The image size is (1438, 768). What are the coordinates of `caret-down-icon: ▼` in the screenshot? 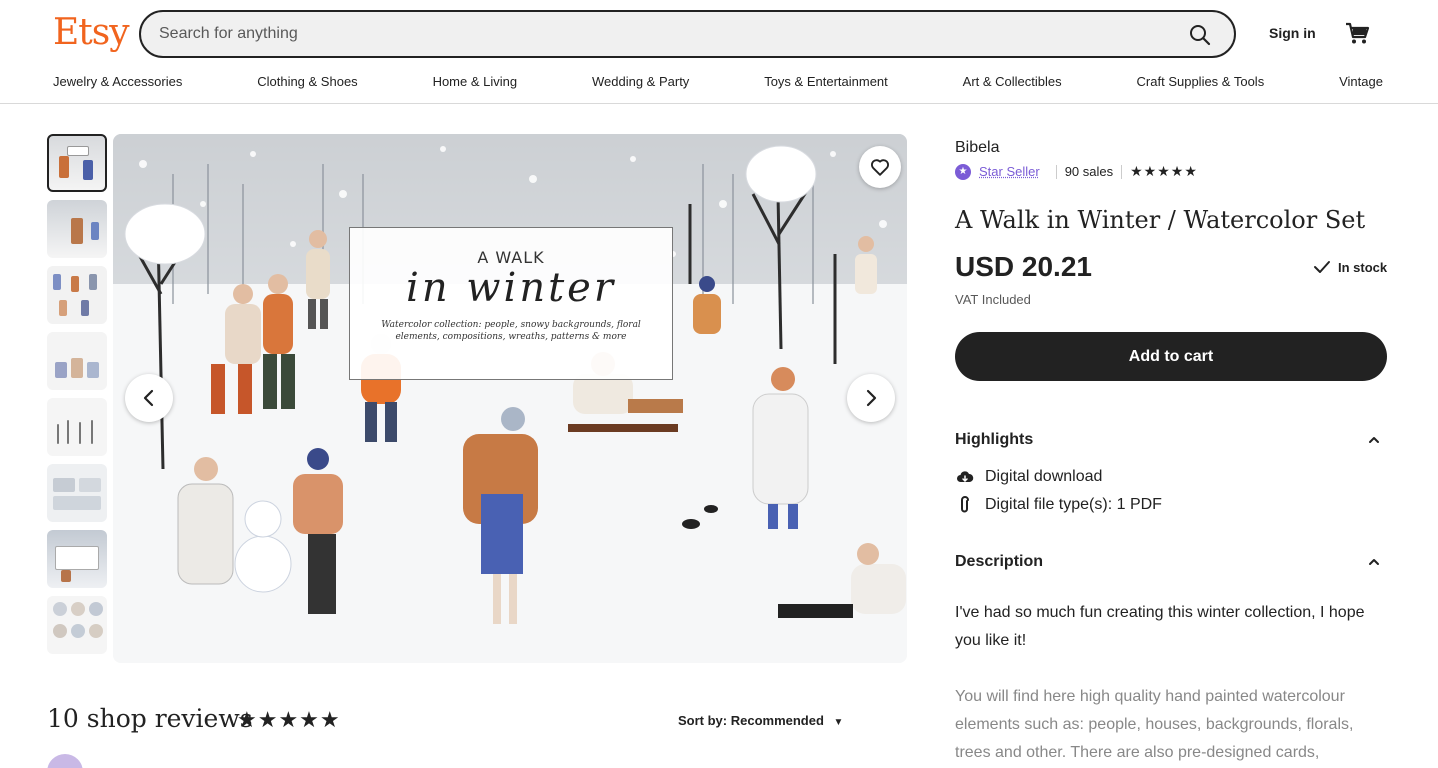 It's located at (838, 722).